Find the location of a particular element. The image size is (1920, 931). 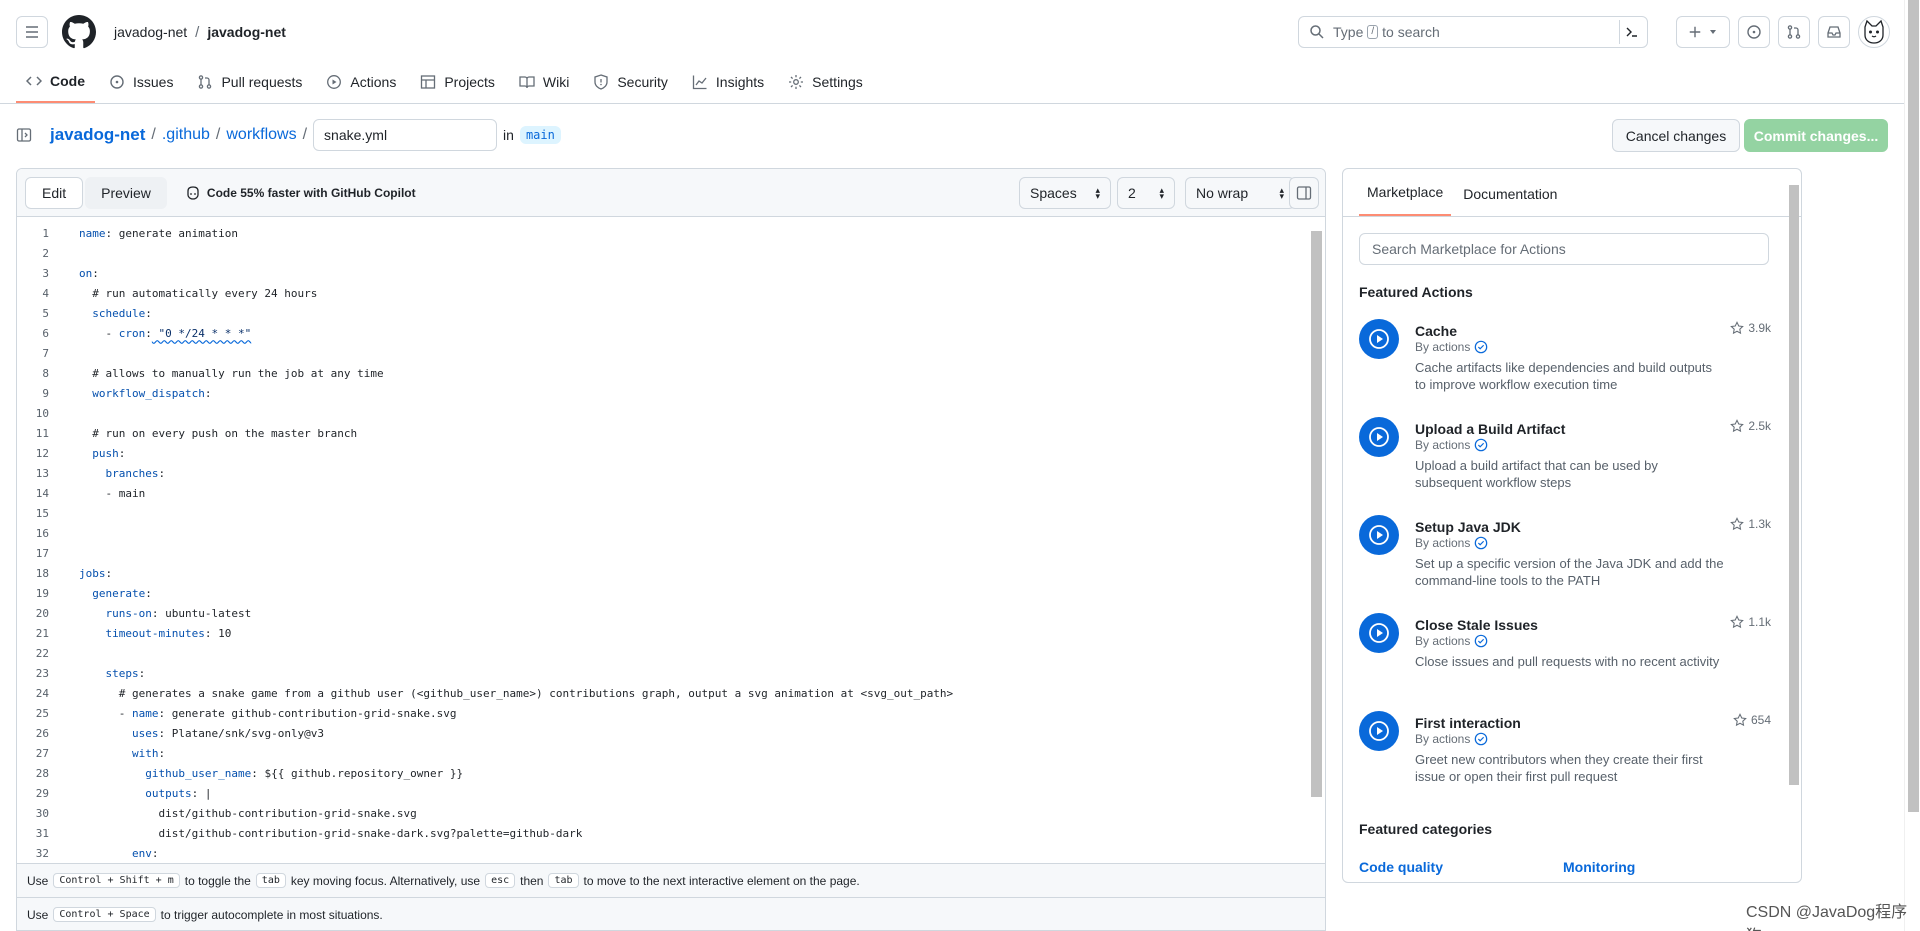

code-line: 6 - cron: "0 */24 * * *" is located at coordinates (662, 333).